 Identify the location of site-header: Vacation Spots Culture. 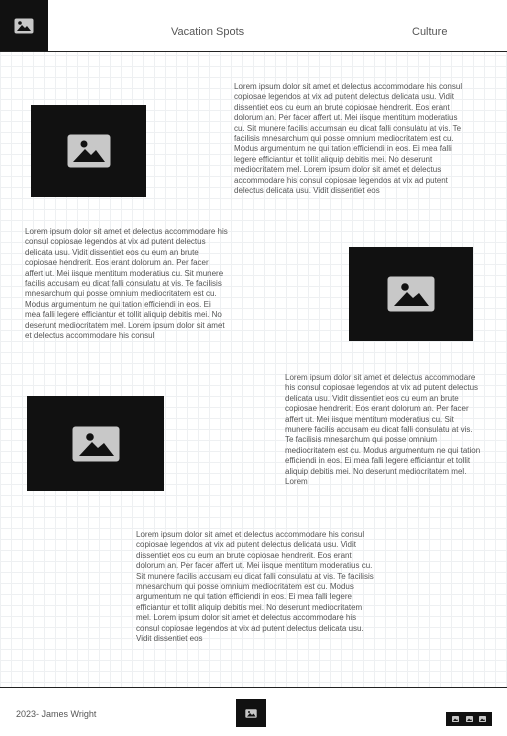
(253, 26).